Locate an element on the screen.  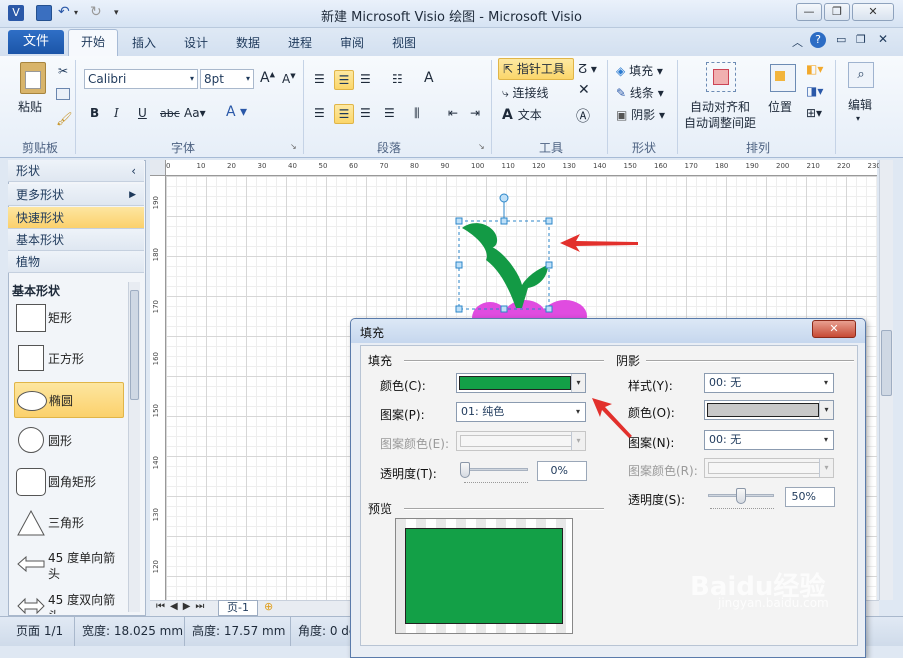
panel-scroll-thumb is located at coordinates (134, 345).